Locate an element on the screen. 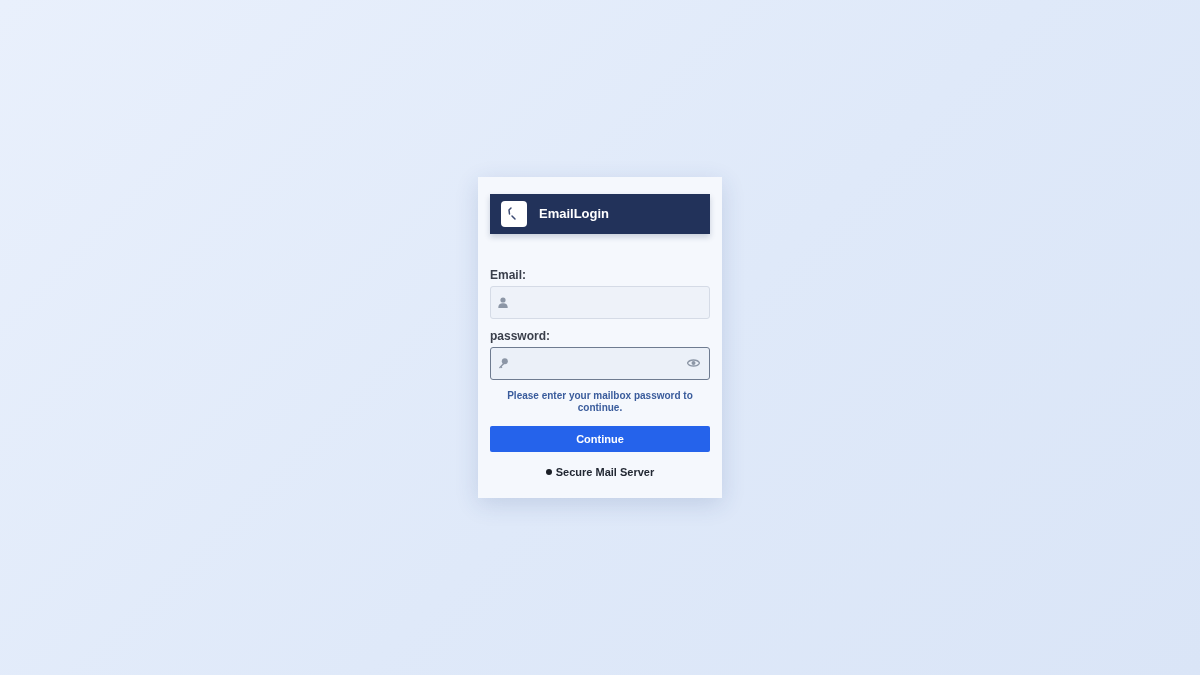 This screenshot has width=1200, height=675. status-dot-icon is located at coordinates (548, 472).